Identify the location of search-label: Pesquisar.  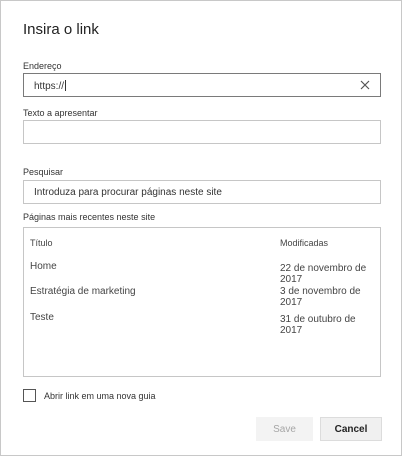
(43, 172).